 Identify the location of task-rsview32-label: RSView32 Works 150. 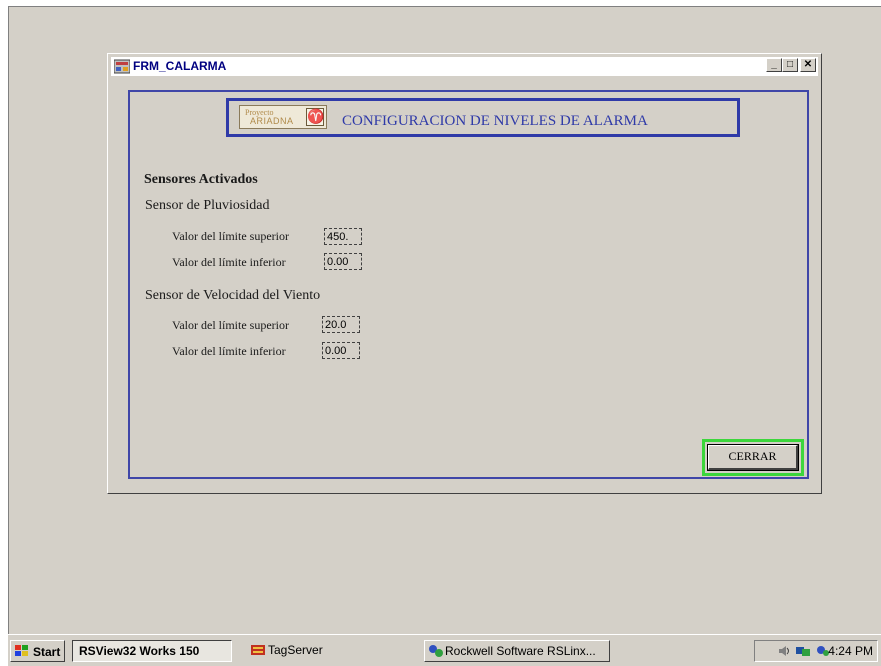
(139, 651).